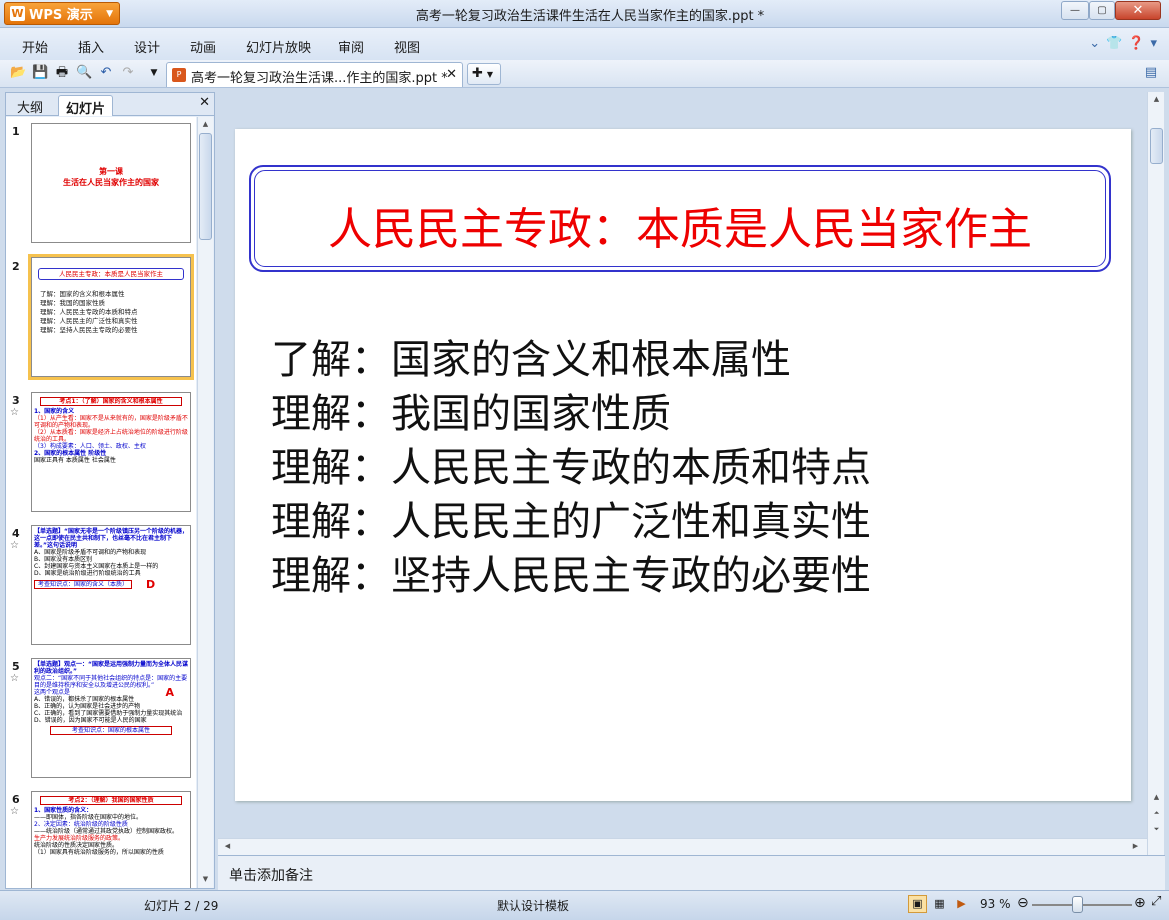 This screenshot has width=1169, height=920. I want to click on thumbnail-text: （1）国家具有统治阶级服务的，所以国家的性质, so click(99, 852).